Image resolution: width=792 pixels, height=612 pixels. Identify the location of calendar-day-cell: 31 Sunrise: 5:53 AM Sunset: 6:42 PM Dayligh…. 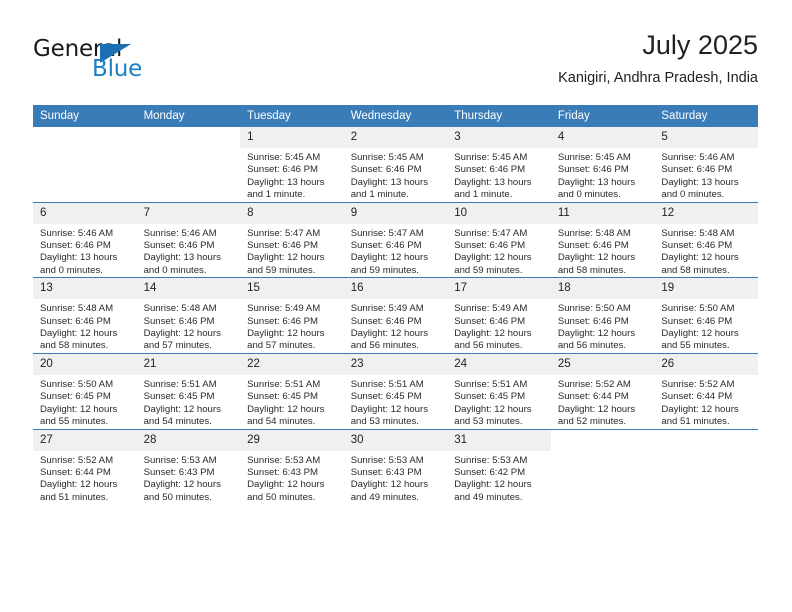
(499, 466).